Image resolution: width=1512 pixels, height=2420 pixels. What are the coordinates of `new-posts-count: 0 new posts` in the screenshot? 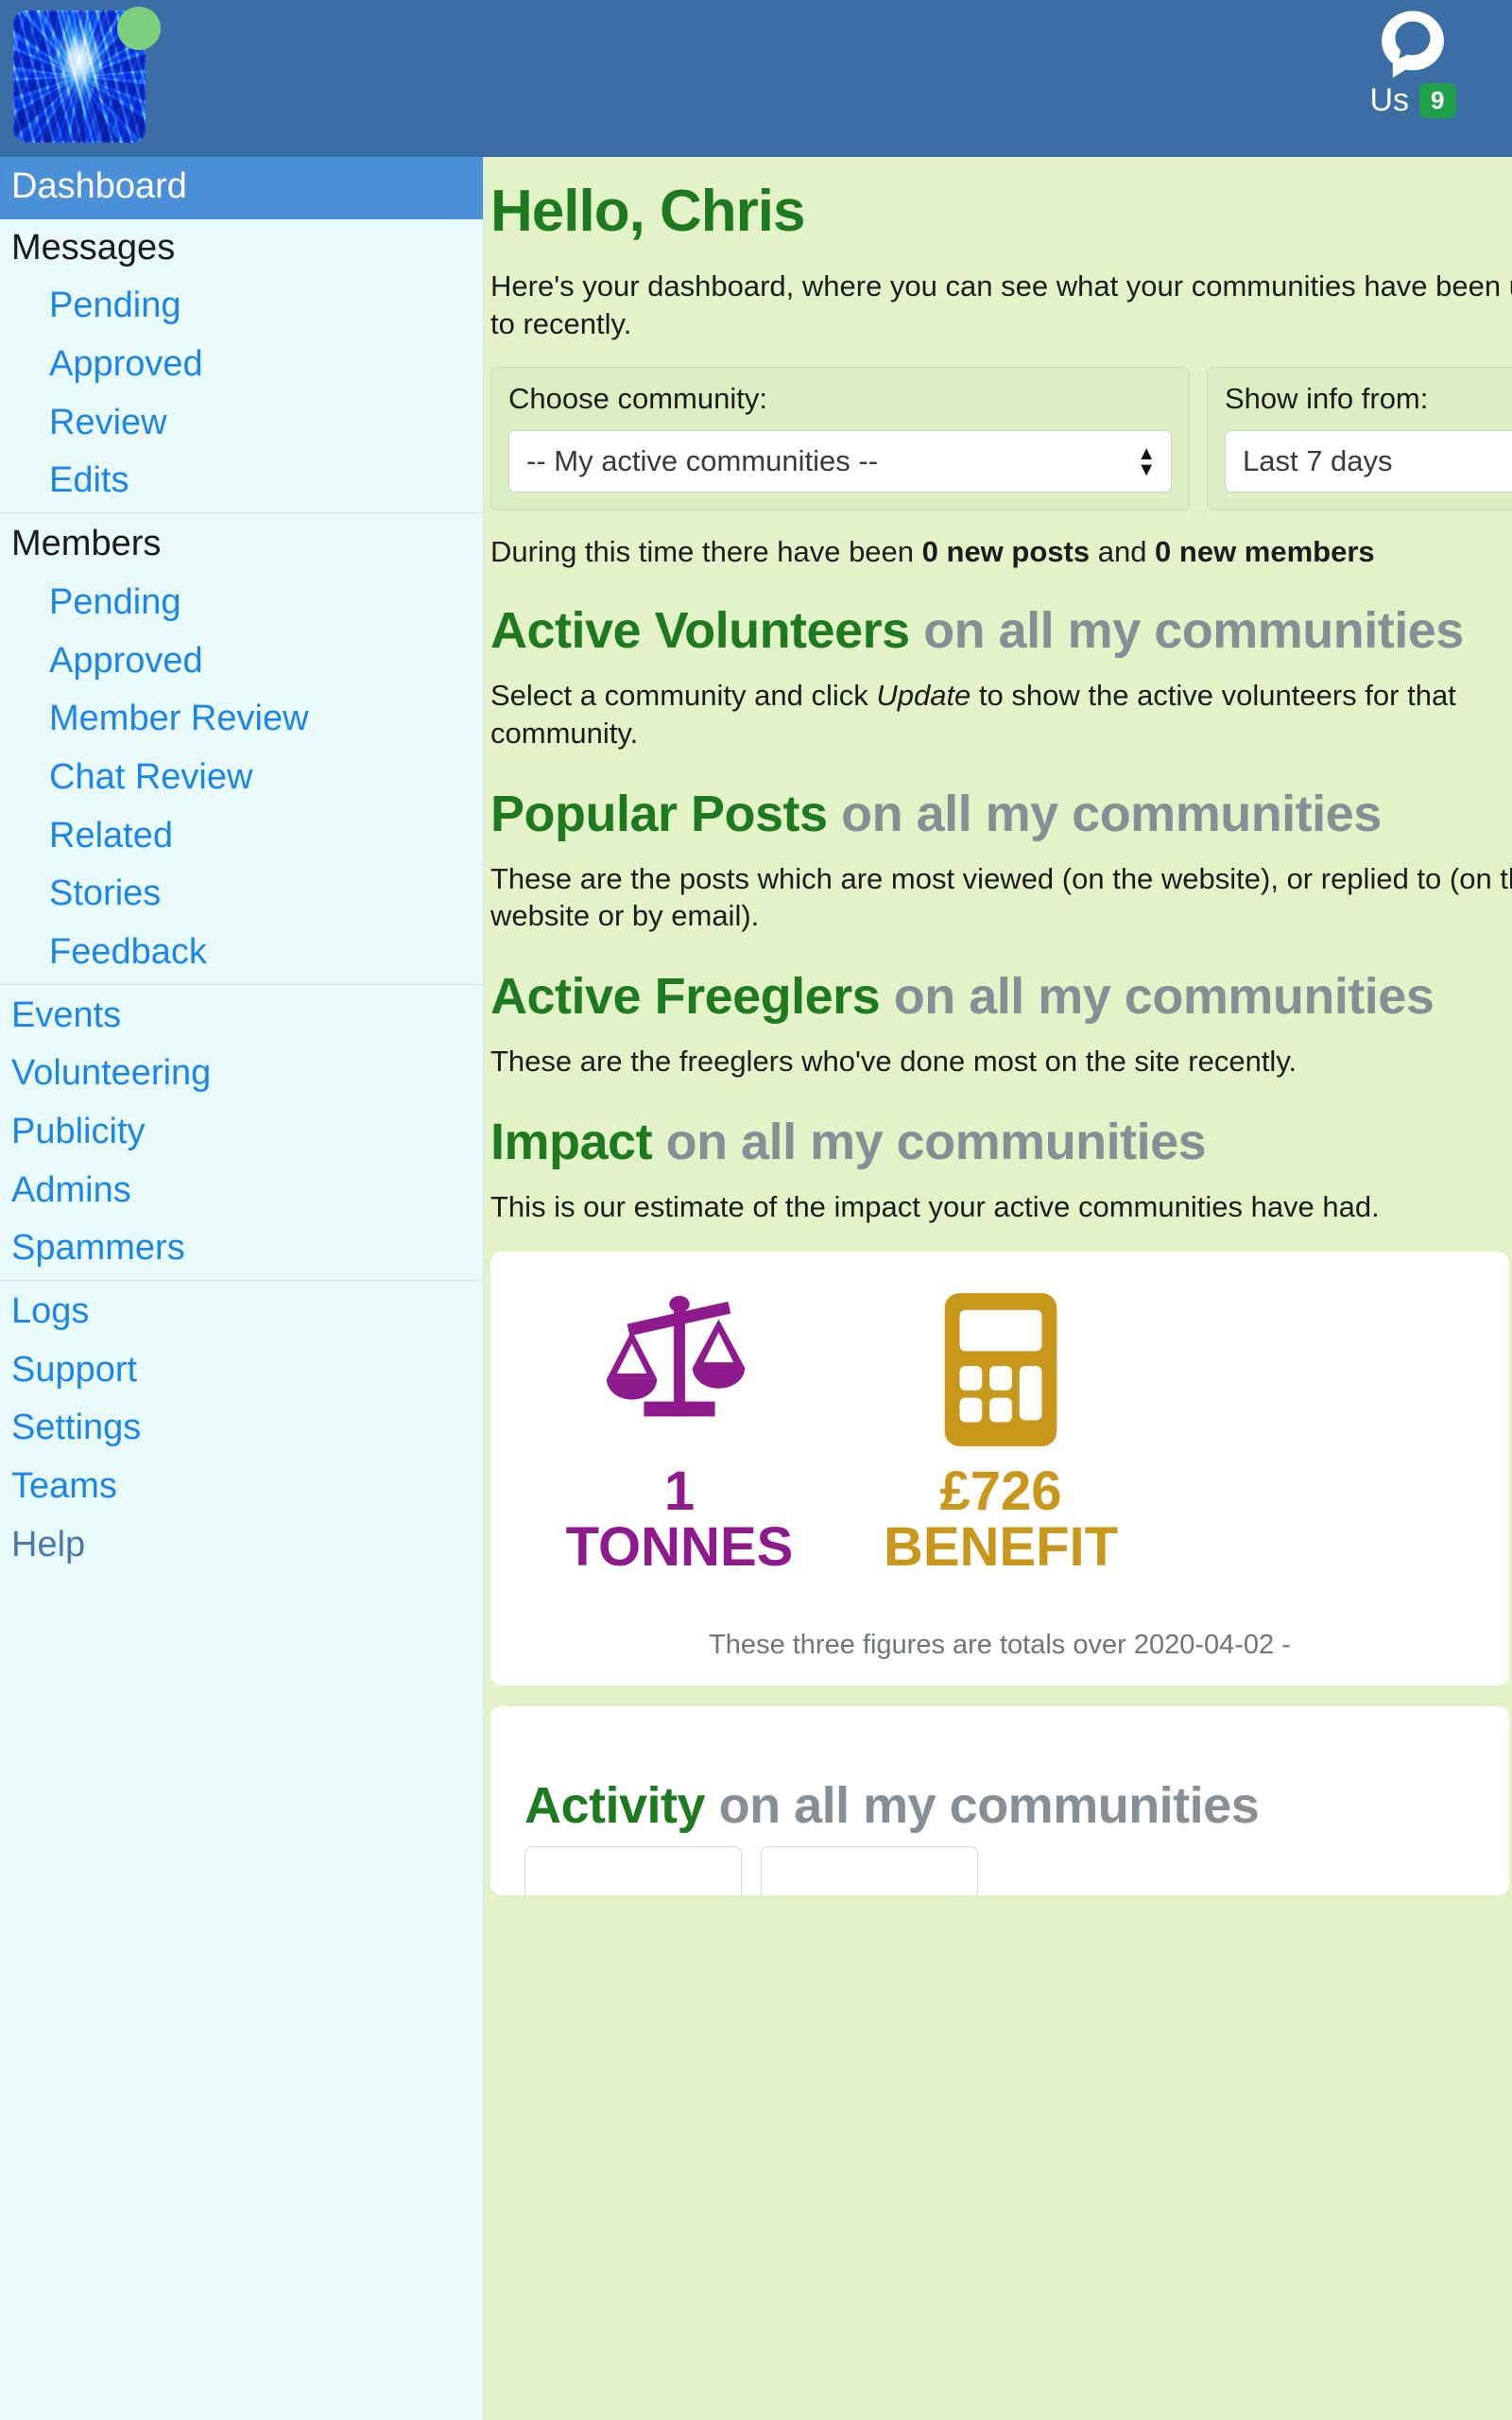 It's located at (1006, 552).